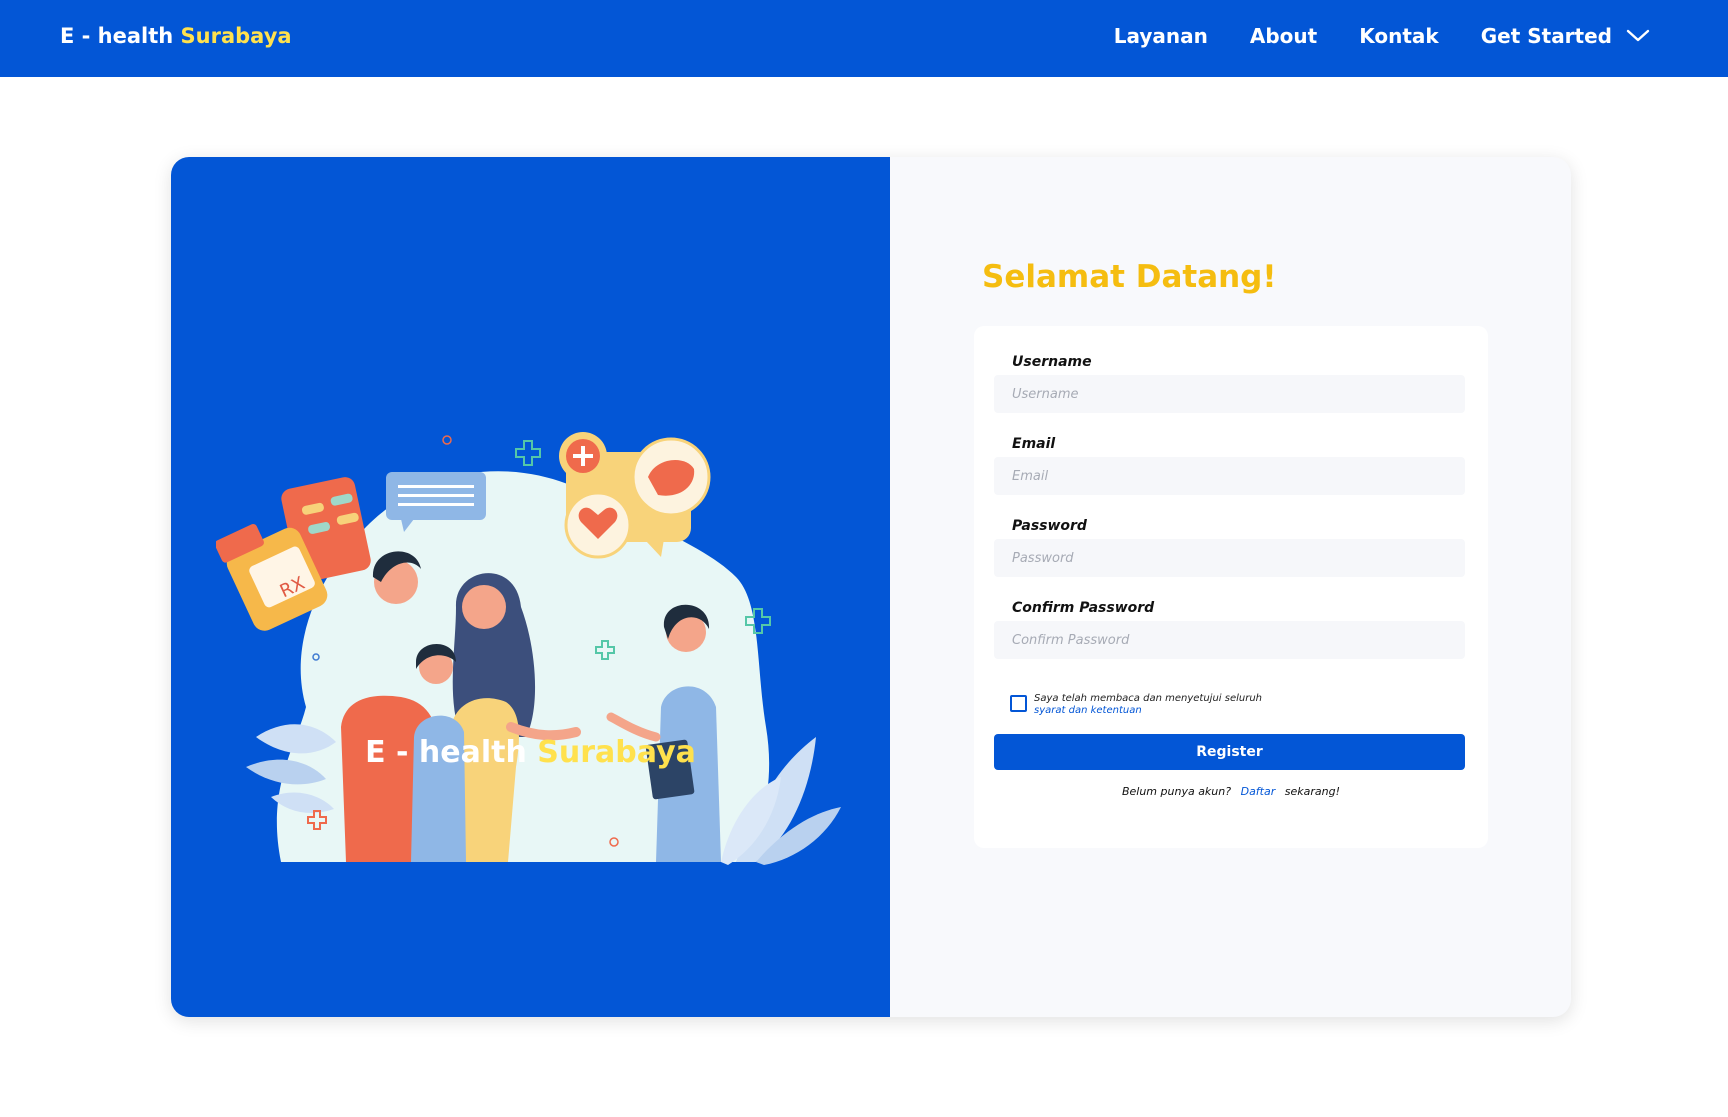 The width and height of the screenshot is (1728, 1117). I want to click on panel-brand: E - health Surabaya, so click(530, 752).